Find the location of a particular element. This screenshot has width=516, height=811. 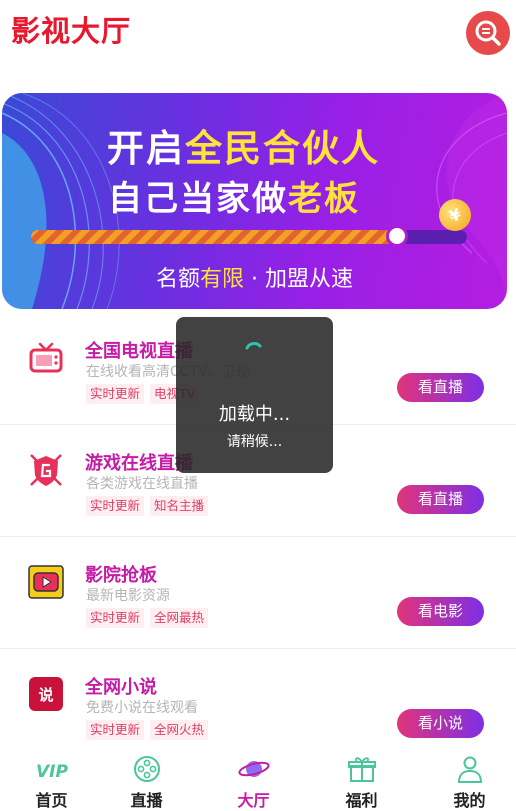

banner-headline-2: 自己当家做老板 is located at coordinates (234, 199).